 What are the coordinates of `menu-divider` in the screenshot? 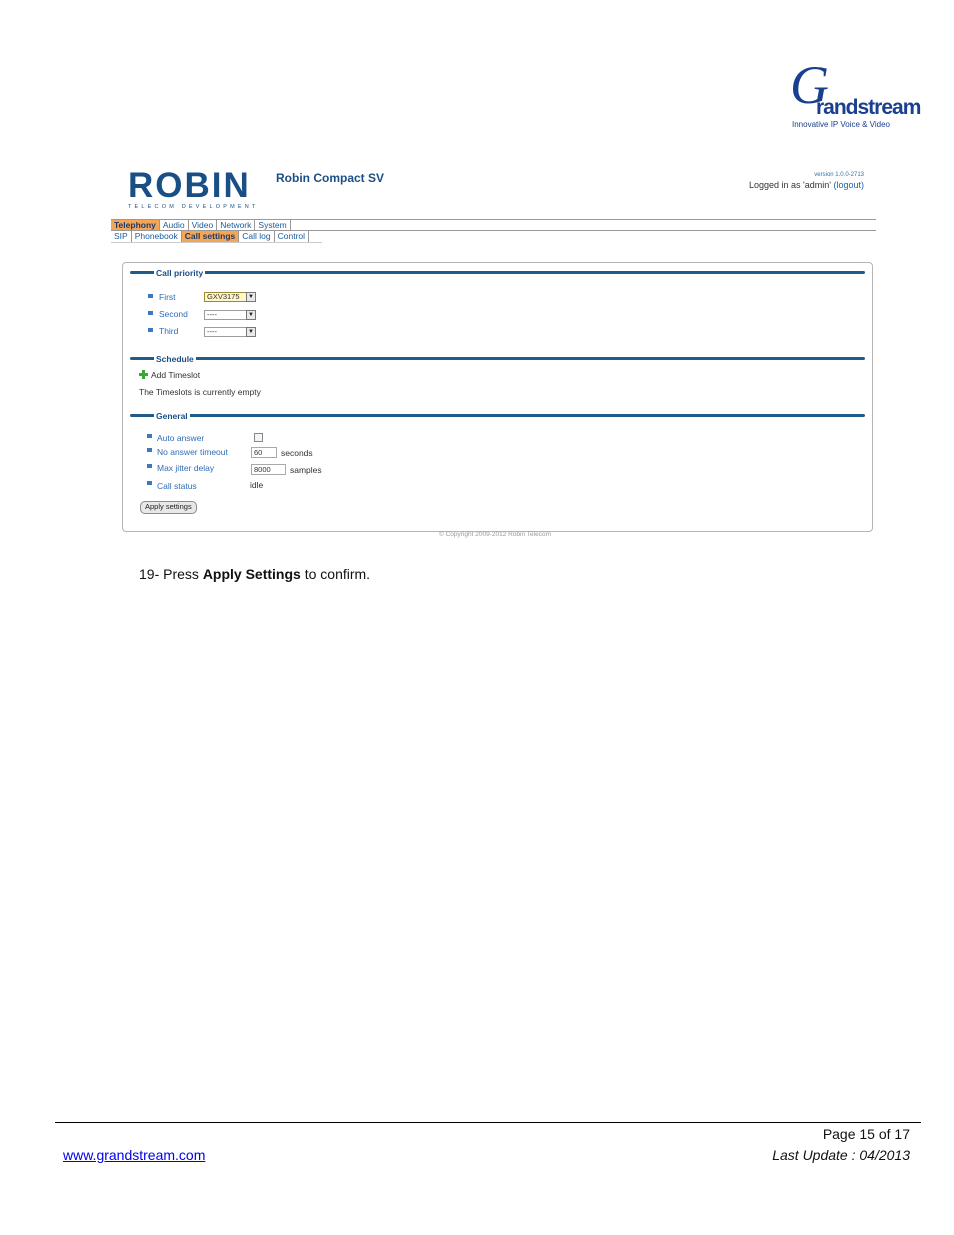 It's located at (216, 242).